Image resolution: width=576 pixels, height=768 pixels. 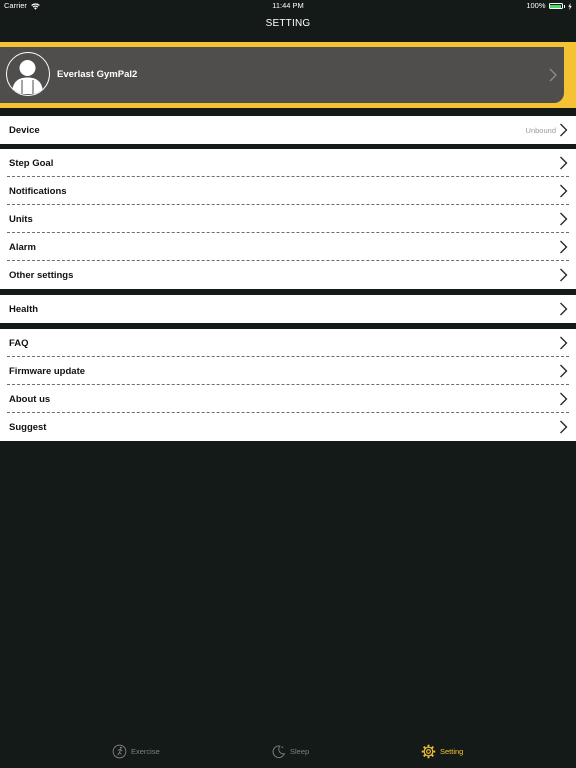 What do you see at coordinates (28, 427) in the screenshot?
I see `row-label: Suggest` at bounding box center [28, 427].